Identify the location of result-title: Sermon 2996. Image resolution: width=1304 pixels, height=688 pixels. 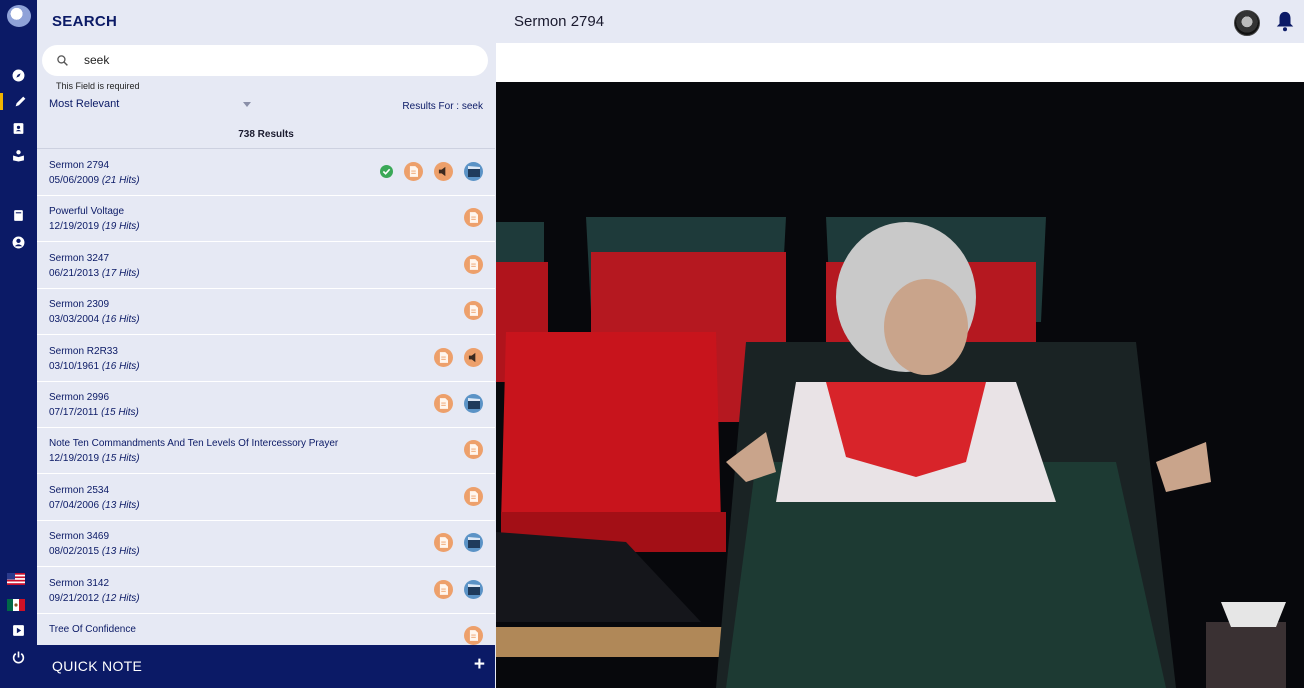
(79, 397).